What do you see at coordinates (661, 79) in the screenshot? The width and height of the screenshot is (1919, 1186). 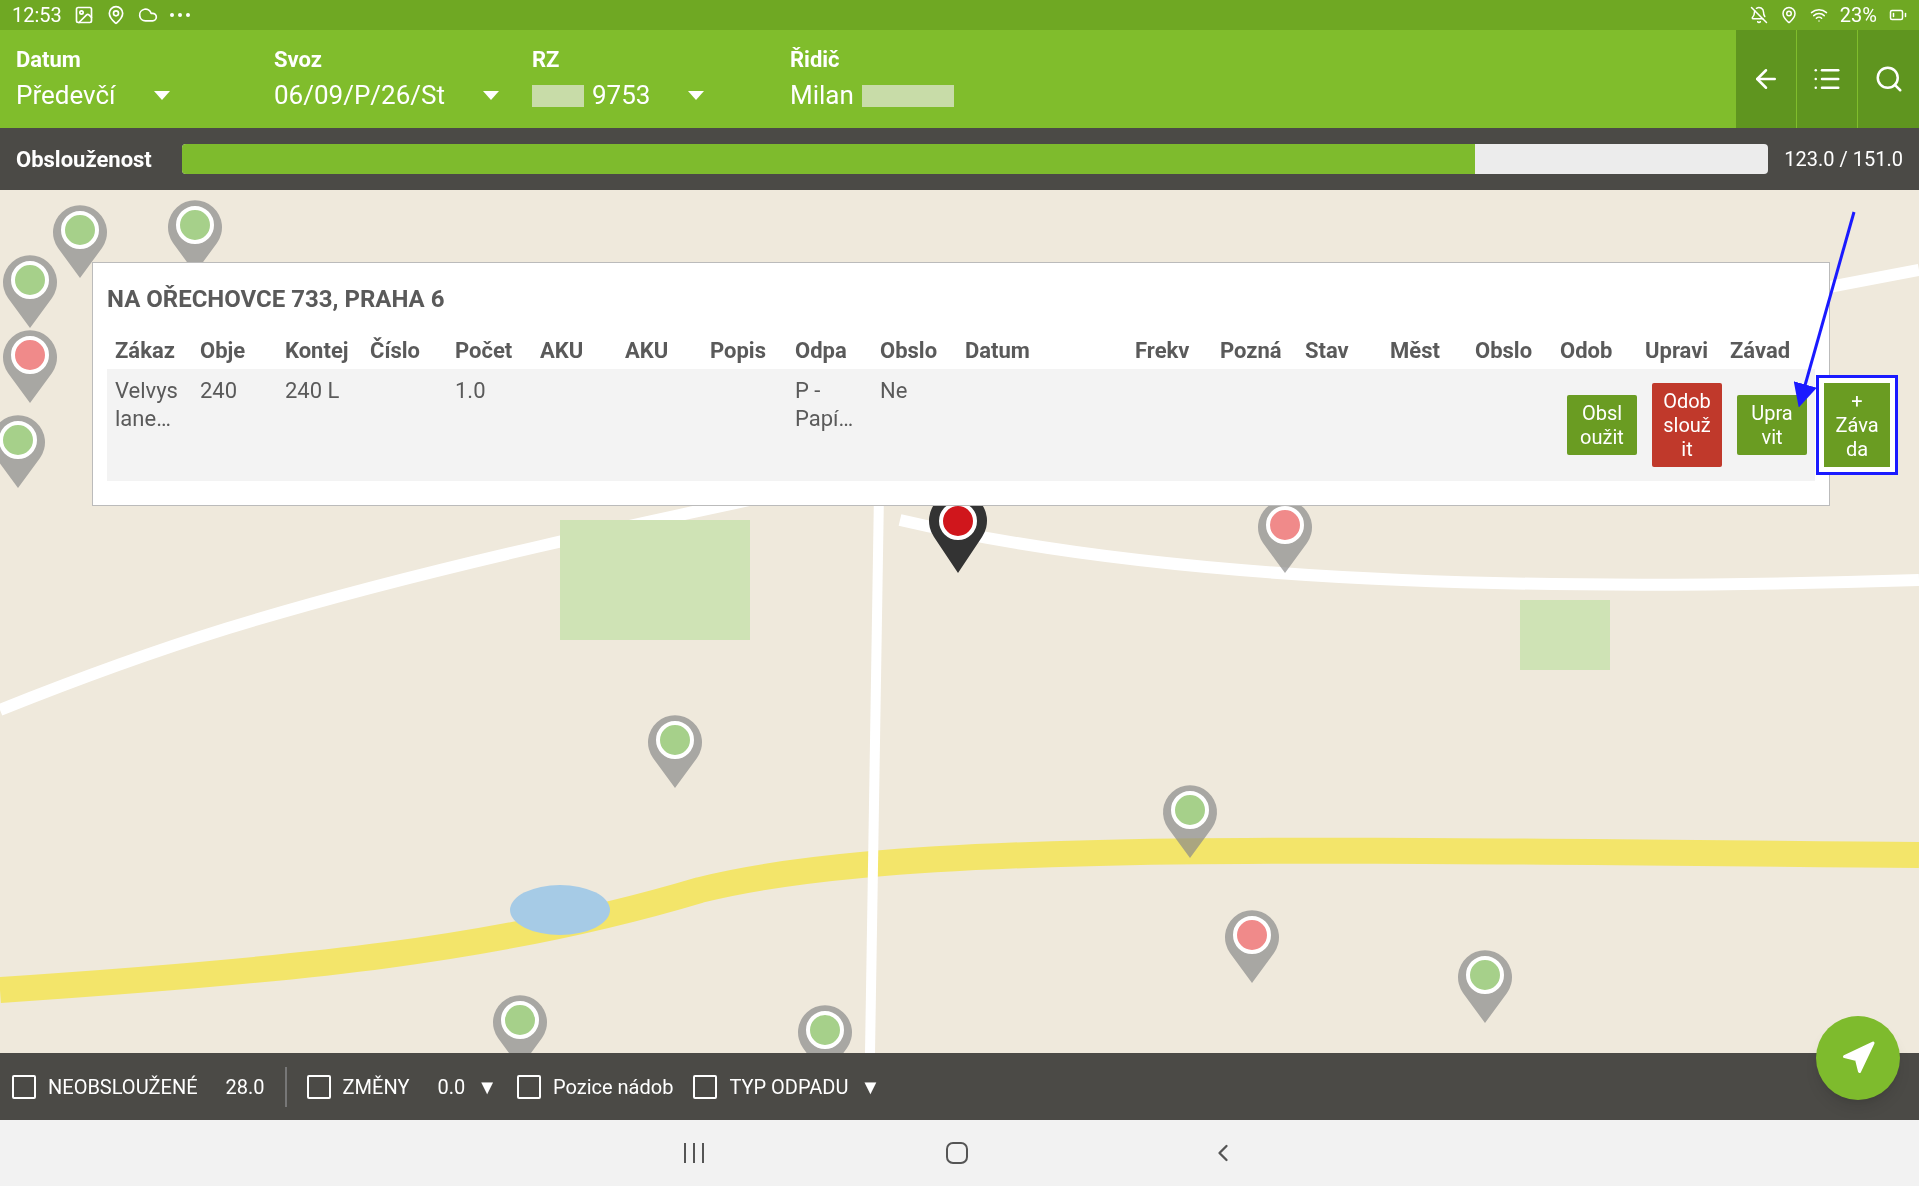 I see `header-dropdown: RZ 9753` at bounding box center [661, 79].